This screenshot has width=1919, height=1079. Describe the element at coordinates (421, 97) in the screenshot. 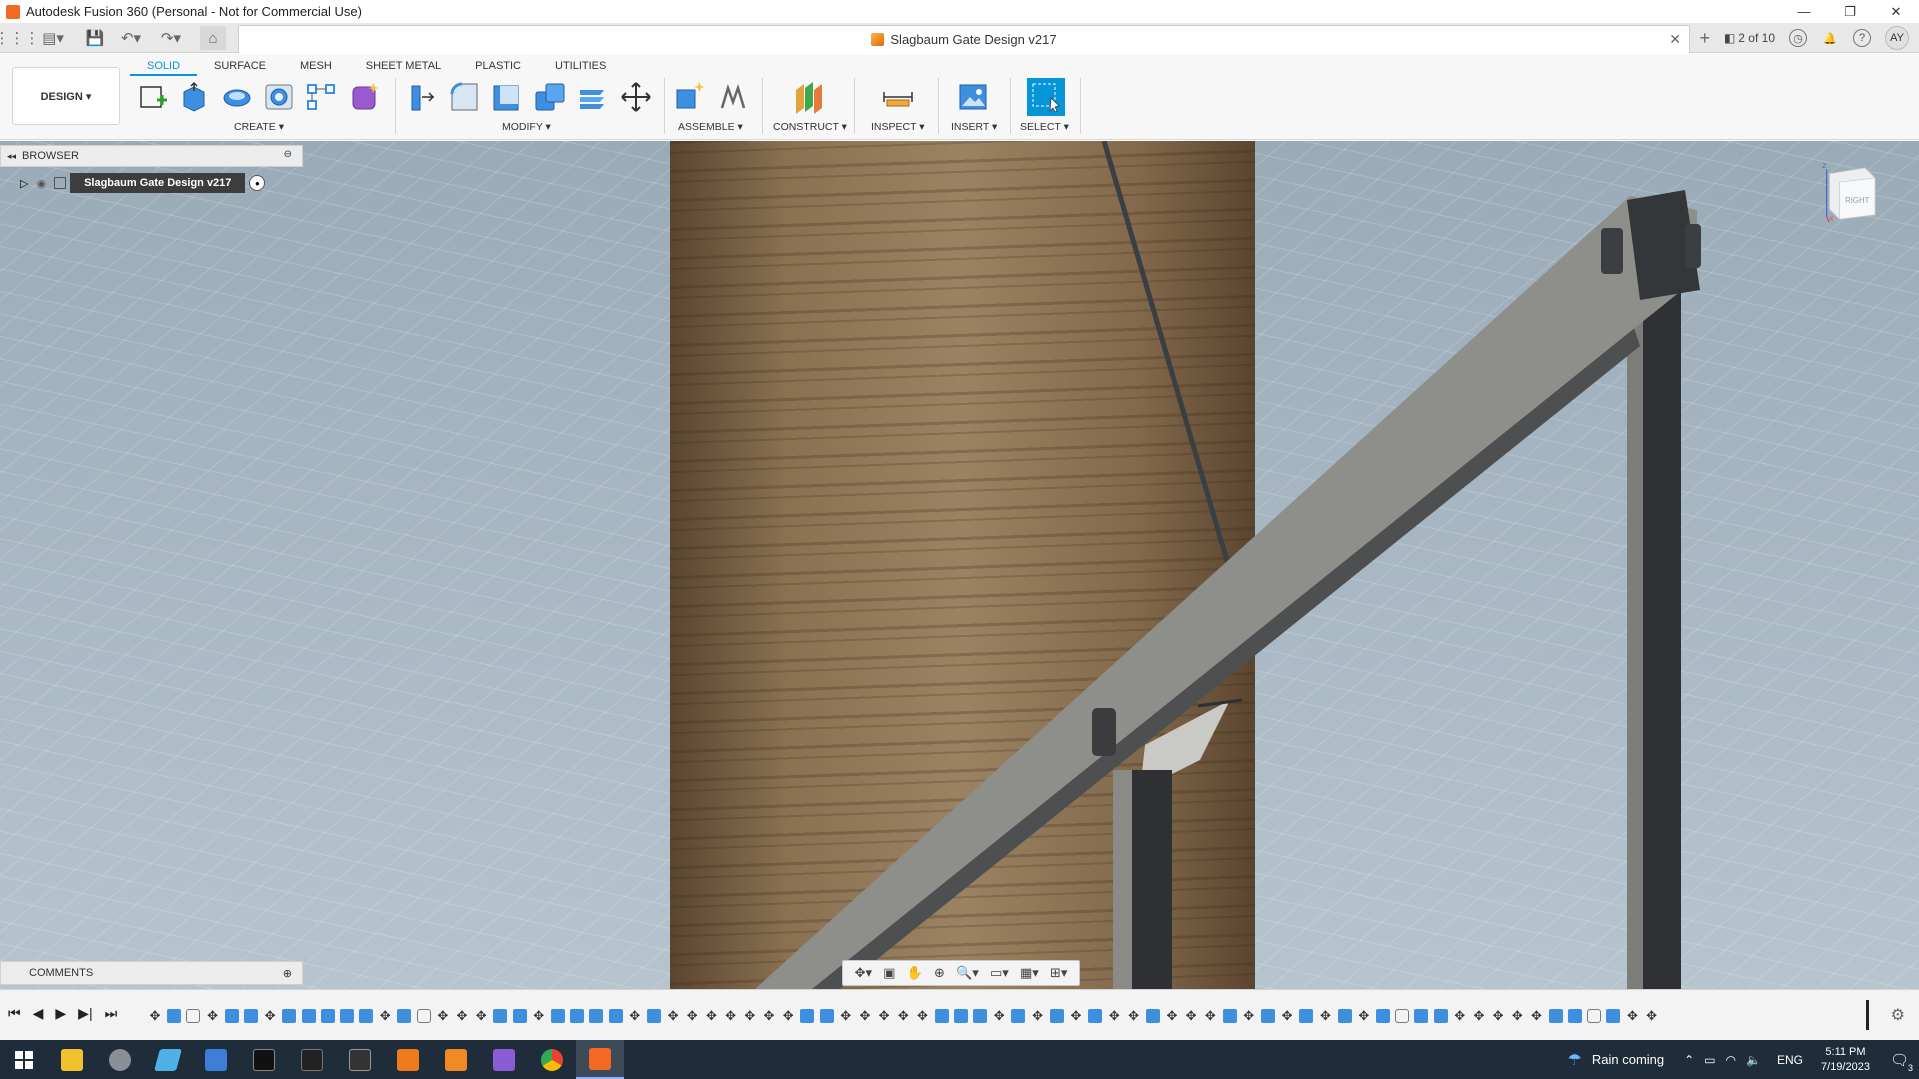

I see `press-pull-icon` at that location.